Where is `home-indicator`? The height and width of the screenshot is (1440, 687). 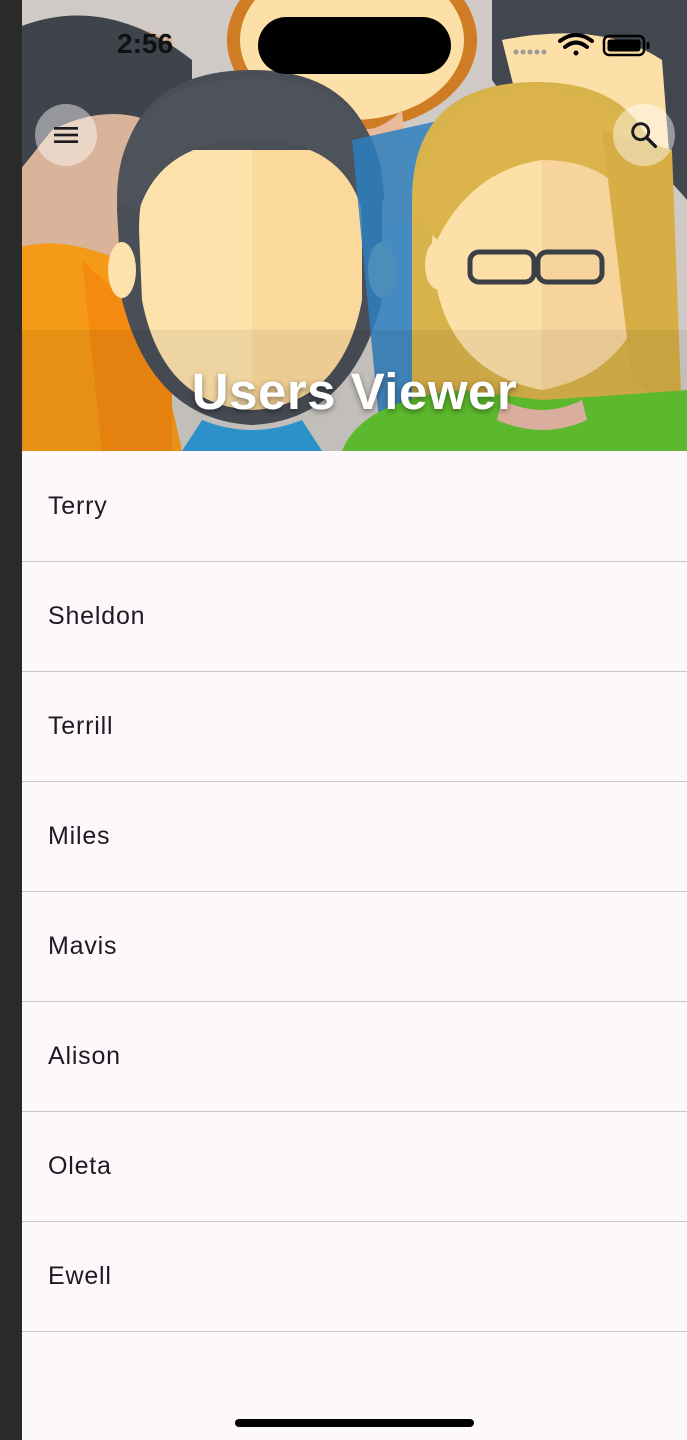
home-indicator is located at coordinates (354, 1423).